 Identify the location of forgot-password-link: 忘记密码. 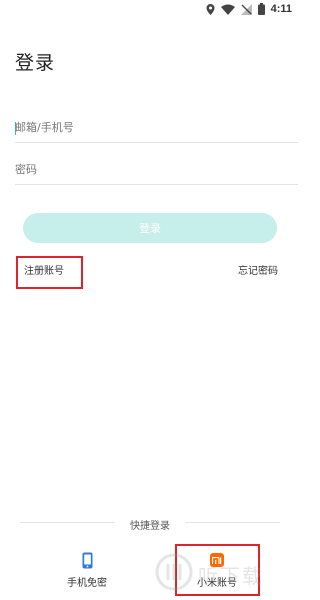
(258, 269).